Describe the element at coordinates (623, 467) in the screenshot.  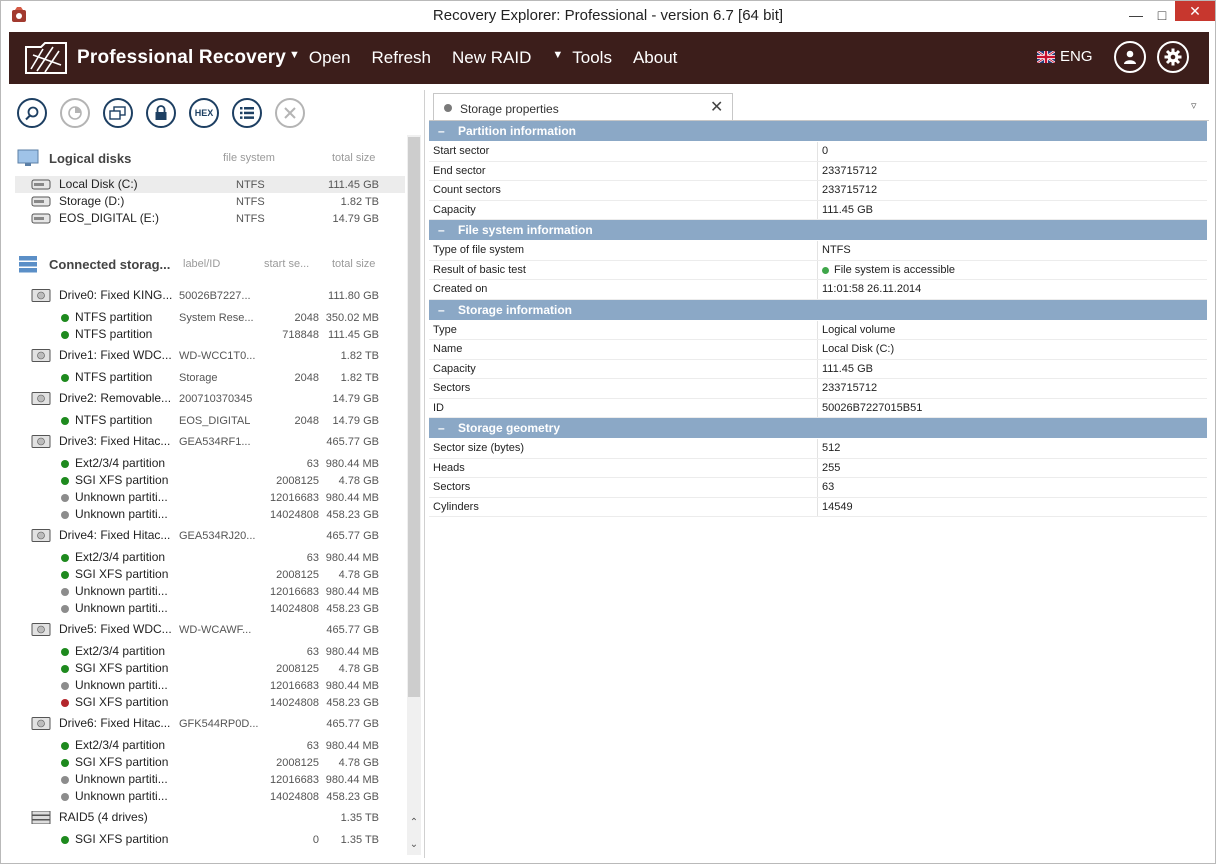
I see `property-key: Heads` at that location.